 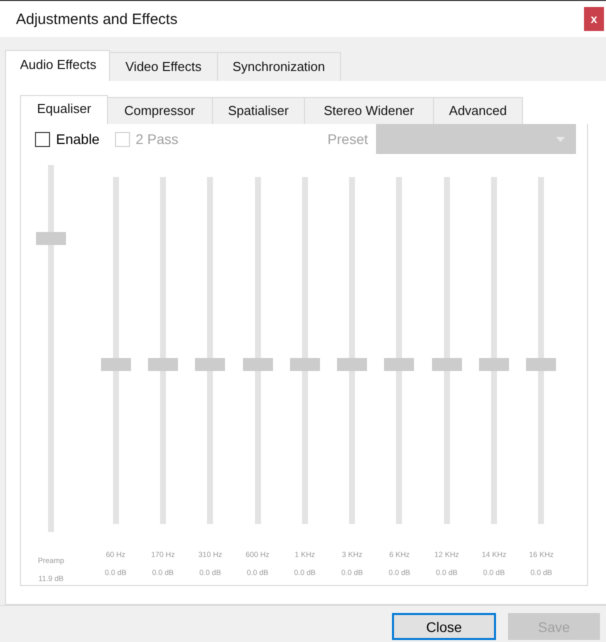 I want to click on window-close-button: x, so click(x=594, y=19).